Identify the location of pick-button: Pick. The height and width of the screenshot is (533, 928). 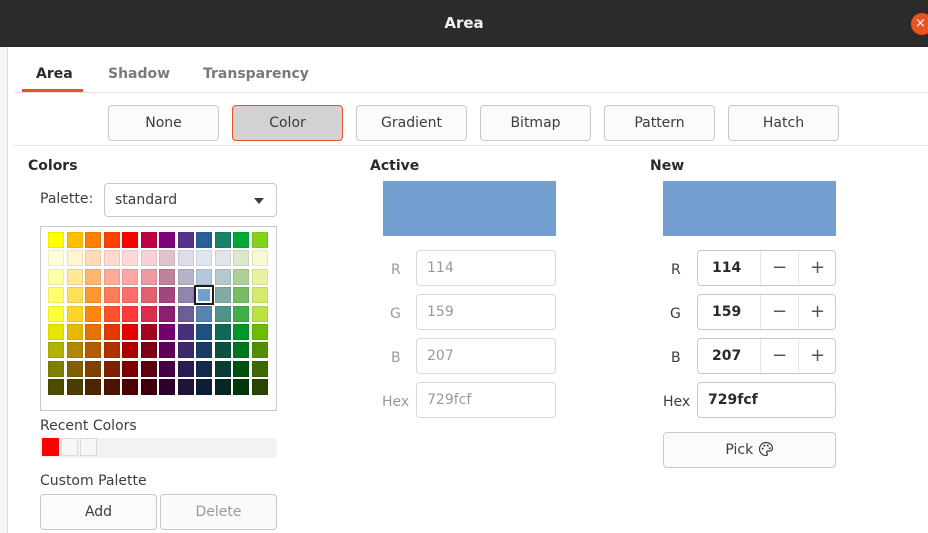
(749, 450).